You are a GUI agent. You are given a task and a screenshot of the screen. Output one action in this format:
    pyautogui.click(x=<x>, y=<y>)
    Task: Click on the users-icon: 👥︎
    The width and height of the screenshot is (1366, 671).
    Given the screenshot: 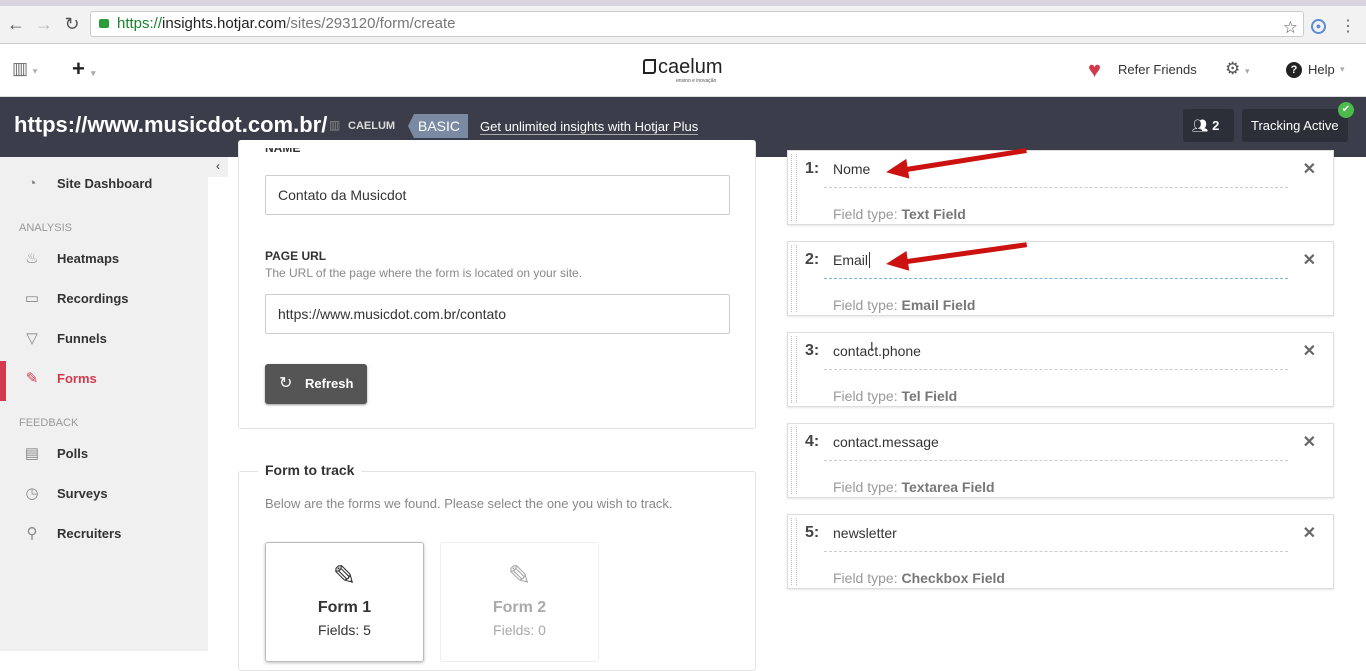 What is the action you would take?
    pyautogui.click(x=1200, y=125)
    